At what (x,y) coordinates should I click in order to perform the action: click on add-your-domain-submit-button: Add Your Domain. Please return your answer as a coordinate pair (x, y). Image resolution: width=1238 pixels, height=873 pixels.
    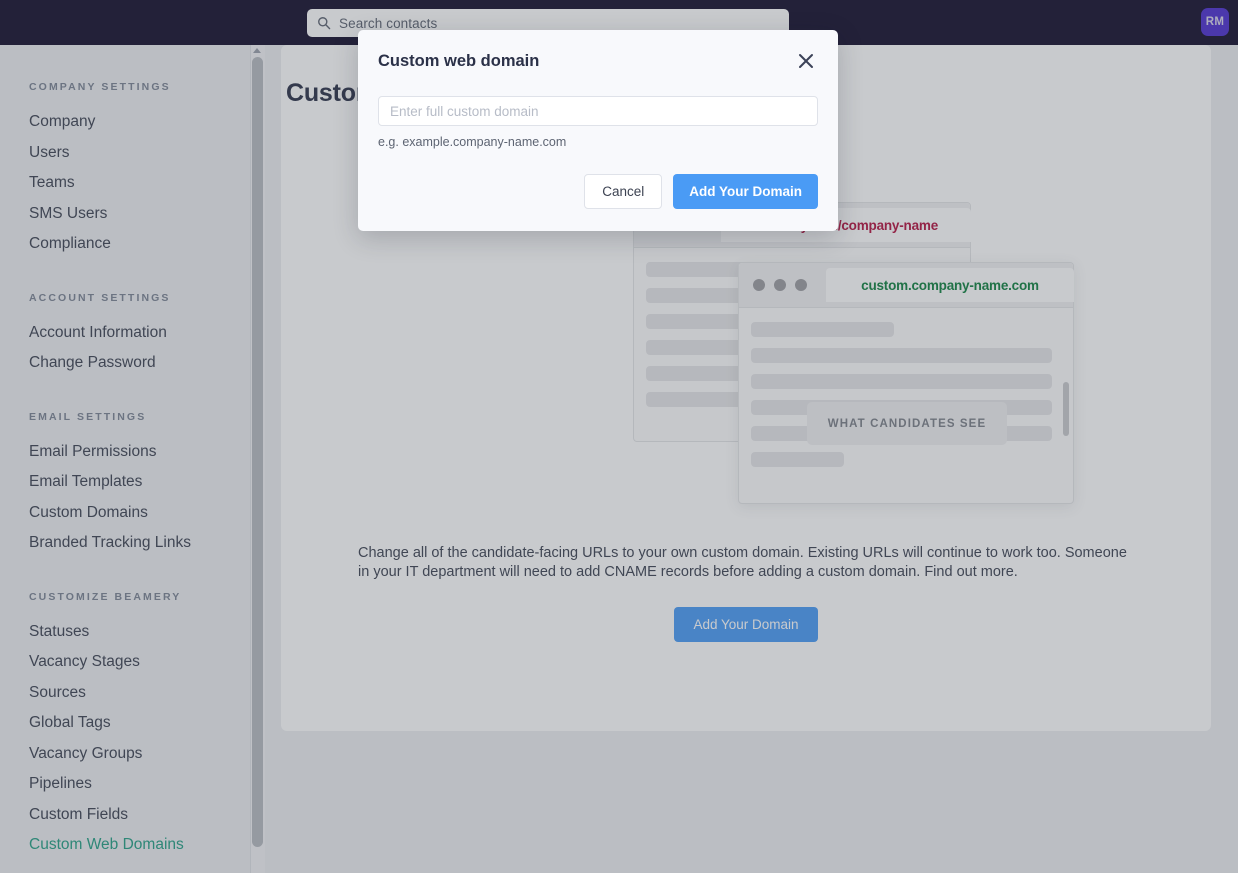
    Looking at the image, I should click on (745, 191).